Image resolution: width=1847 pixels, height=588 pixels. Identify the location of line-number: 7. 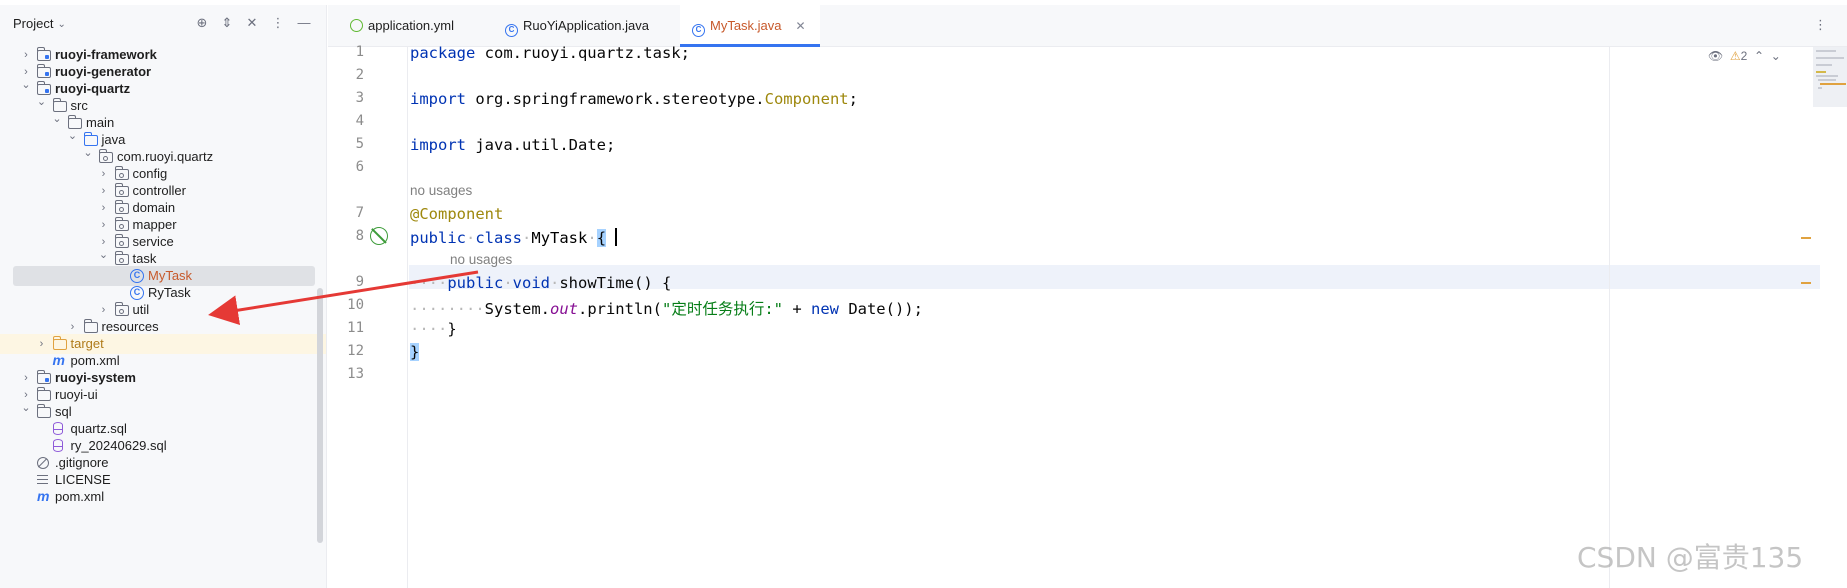
(359, 213).